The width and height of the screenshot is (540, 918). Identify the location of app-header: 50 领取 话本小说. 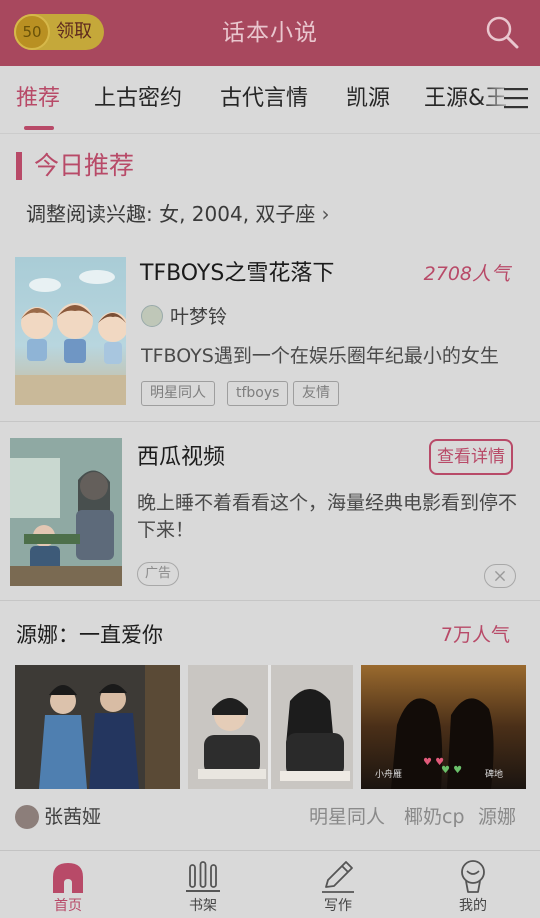
(270, 33).